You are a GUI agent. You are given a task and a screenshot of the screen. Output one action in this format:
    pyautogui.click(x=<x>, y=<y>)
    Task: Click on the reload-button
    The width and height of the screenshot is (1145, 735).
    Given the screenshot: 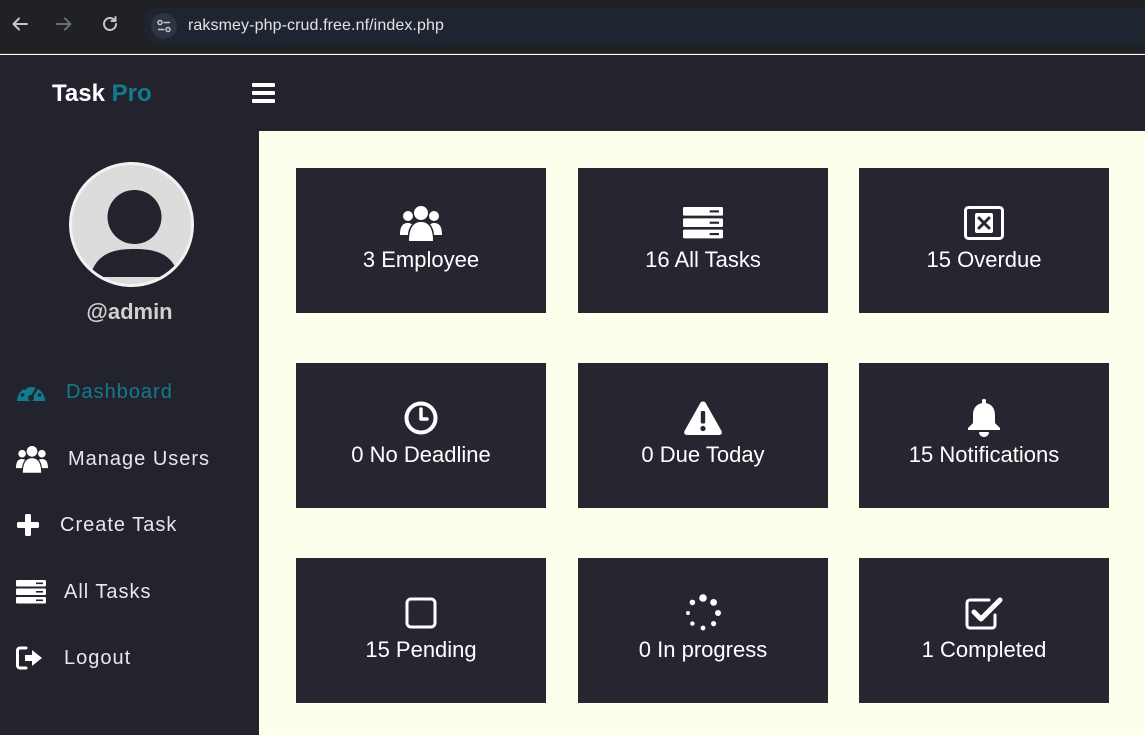 What is the action you would take?
    pyautogui.click(x=110, y=24)
    